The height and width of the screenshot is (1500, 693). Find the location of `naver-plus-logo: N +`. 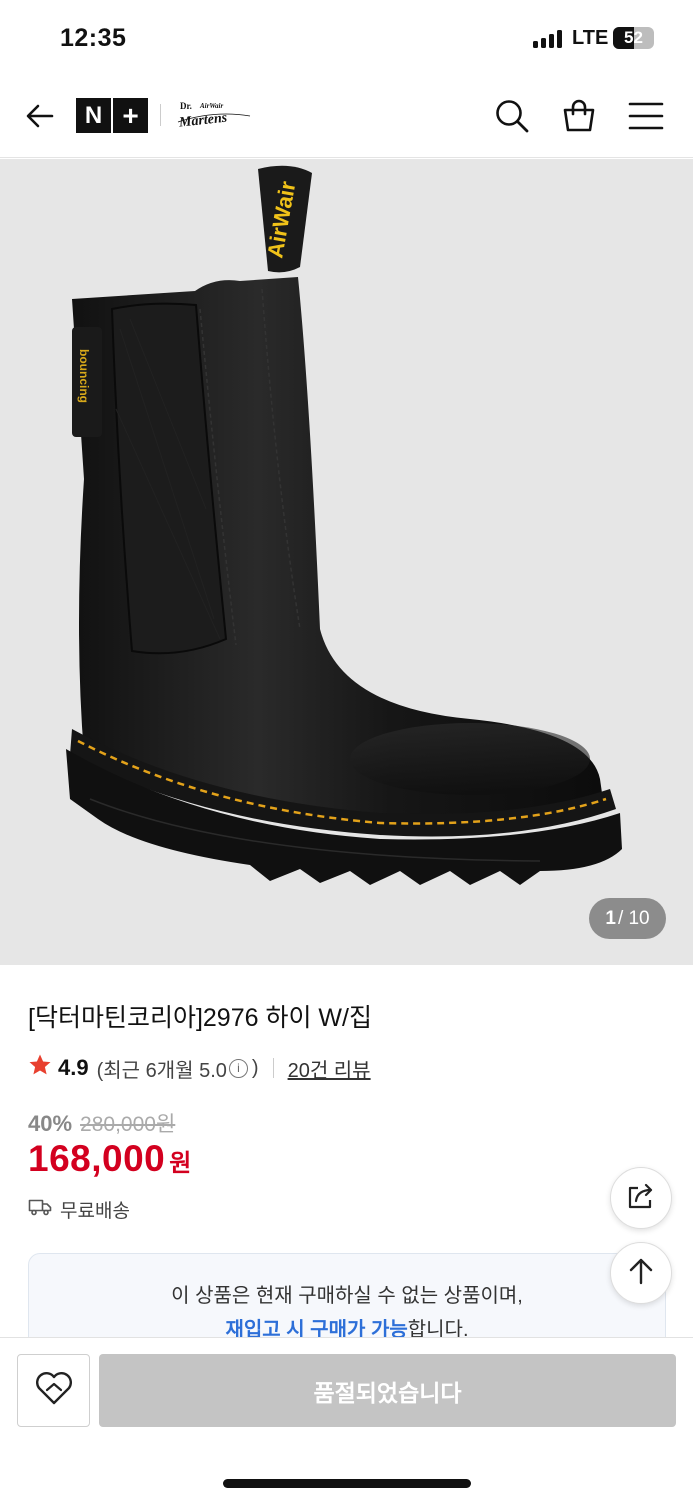

naver-plus-logo: N + is located at coordinates (112, 115).